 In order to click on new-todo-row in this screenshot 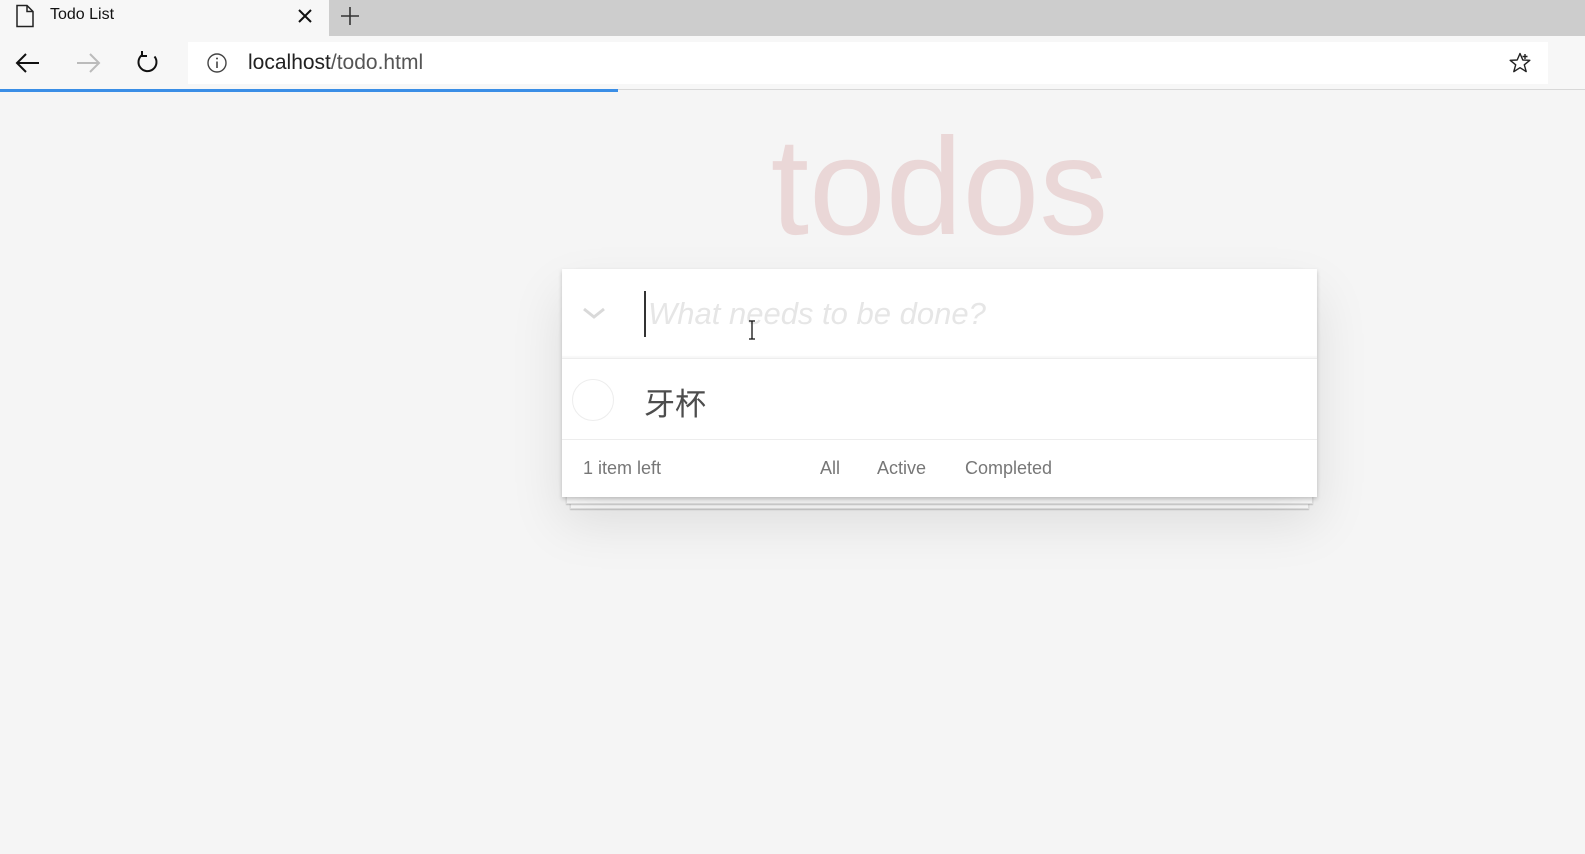, I will do `click(939, 314)`.